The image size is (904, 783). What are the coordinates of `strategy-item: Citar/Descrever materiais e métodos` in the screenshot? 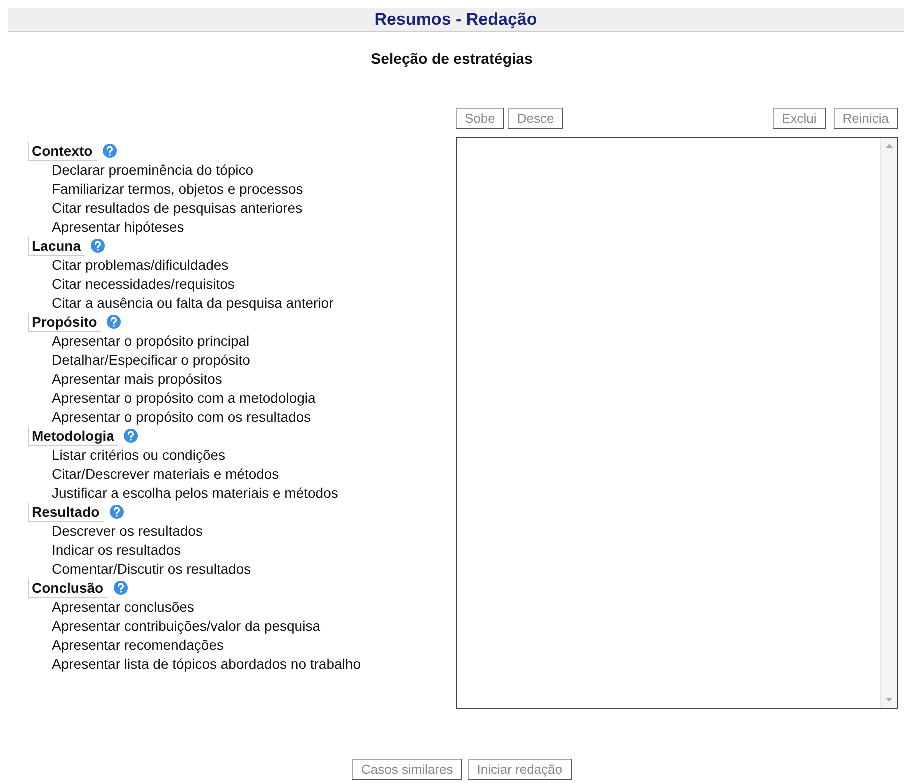 It's located at (242, 474).